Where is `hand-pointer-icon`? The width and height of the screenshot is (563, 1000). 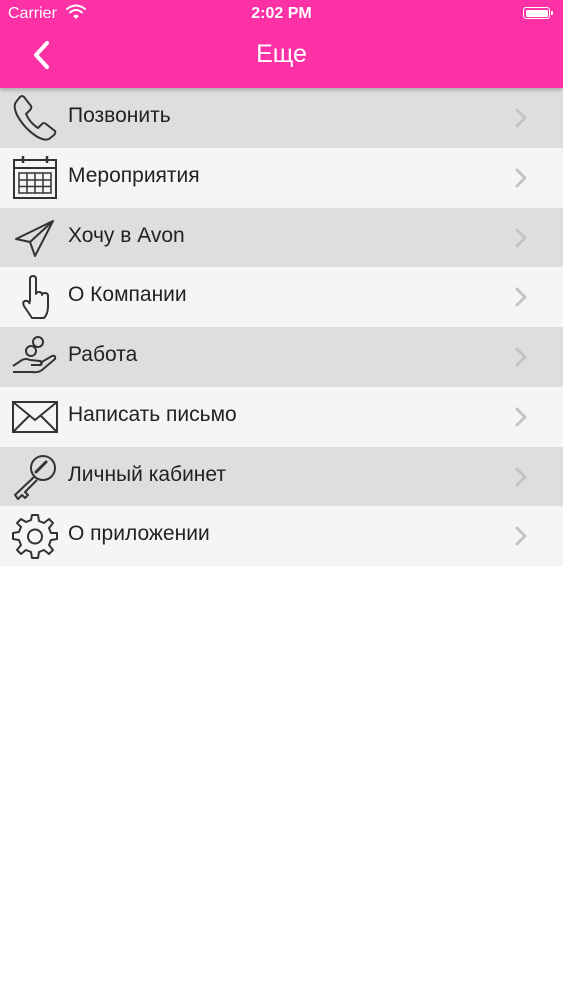
hand-pointer-icon is located at coordinates (35, 297).